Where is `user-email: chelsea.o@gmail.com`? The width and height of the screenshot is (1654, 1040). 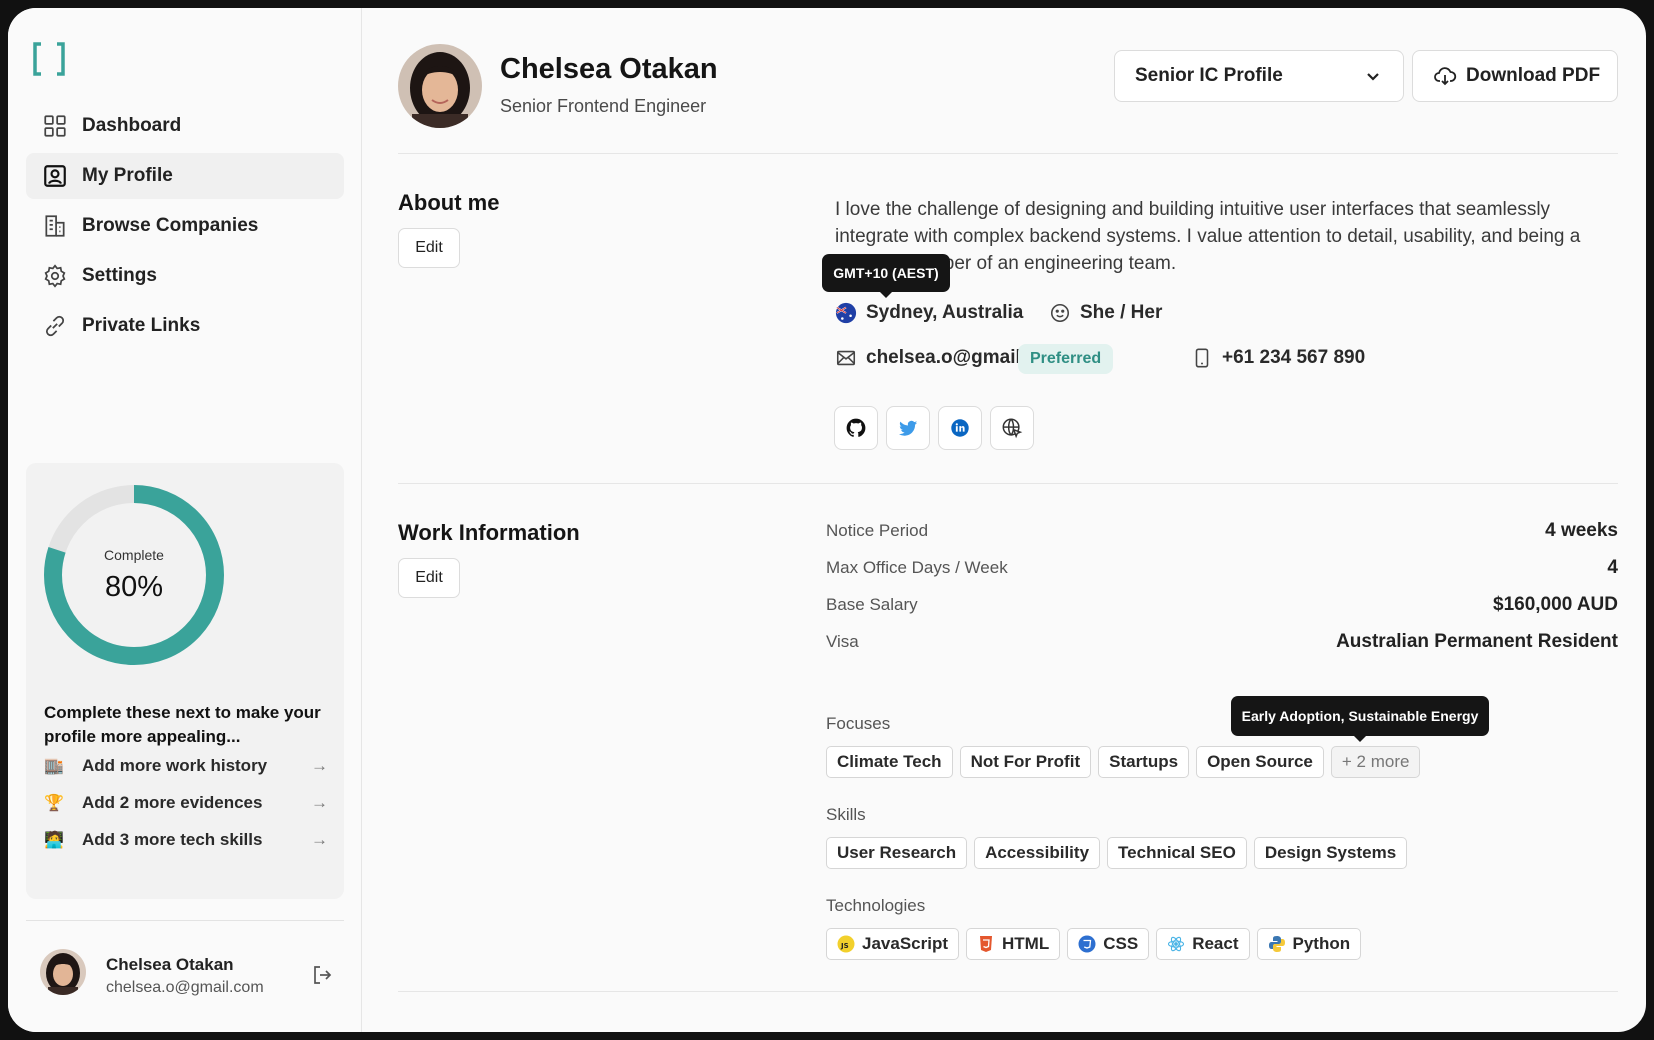 user-email: chelsea.o@gmail.com is located at coordinates (185, 987).